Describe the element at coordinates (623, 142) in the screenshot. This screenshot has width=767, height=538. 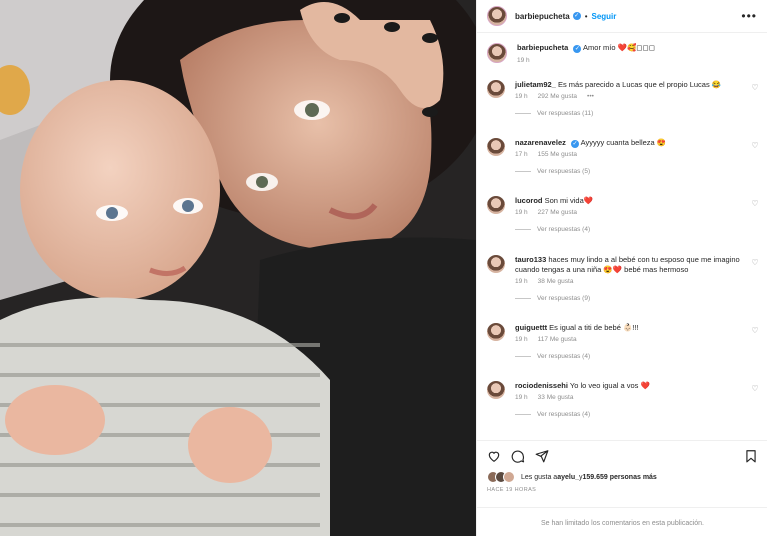
I see `comment-text: Ayyyyy cuanta belleza 😍` at that location.